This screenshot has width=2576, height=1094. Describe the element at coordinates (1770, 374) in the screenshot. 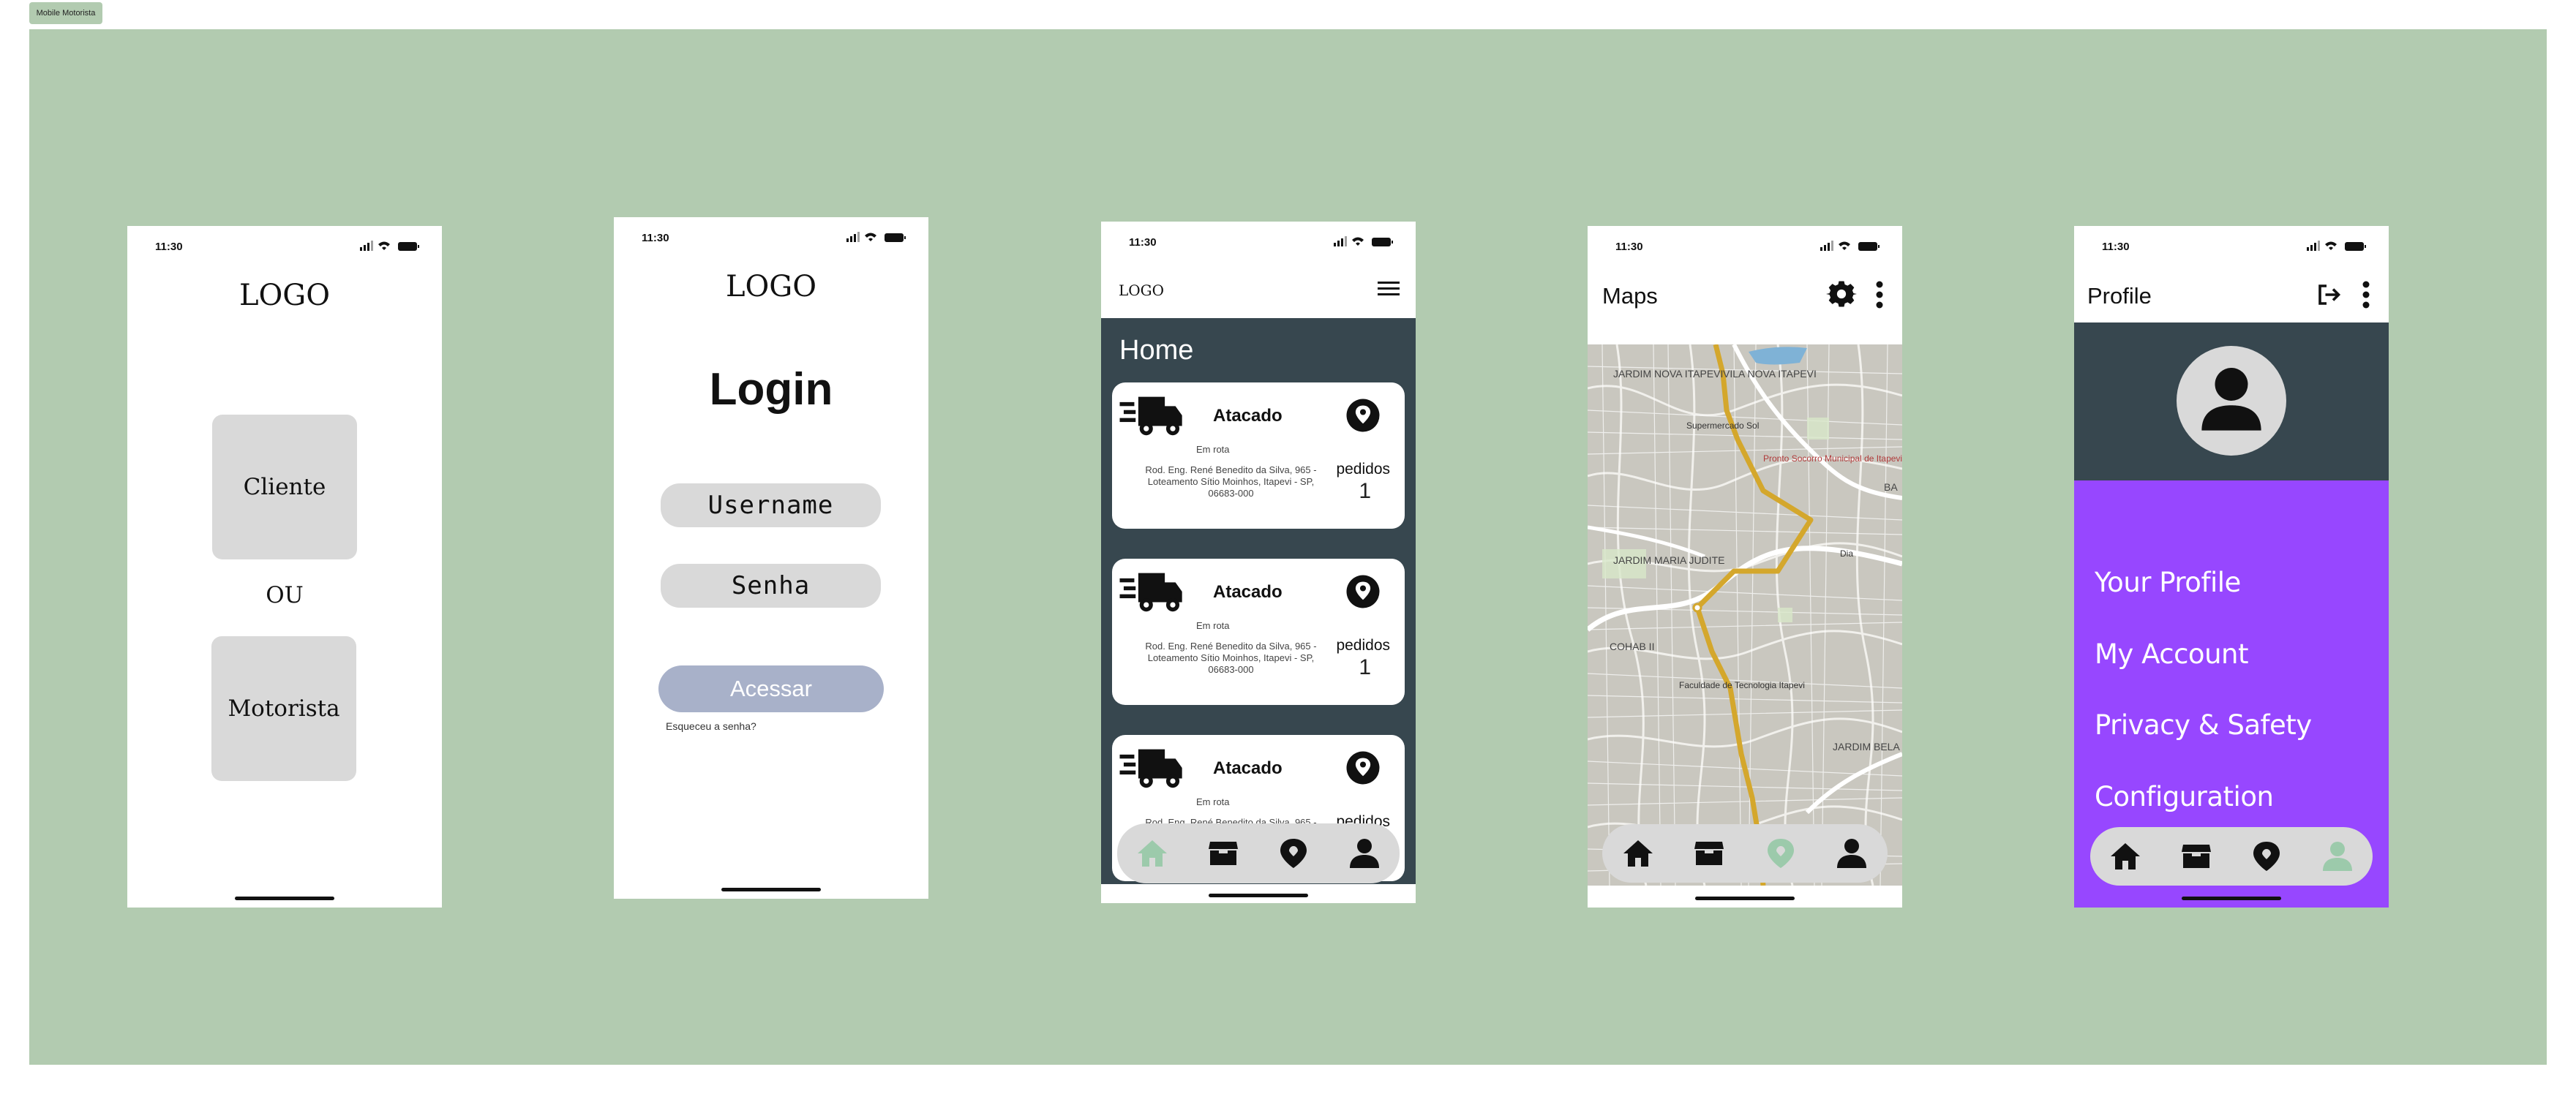

I see `map-label: VILA NOVA ITAPEVI` at that location.